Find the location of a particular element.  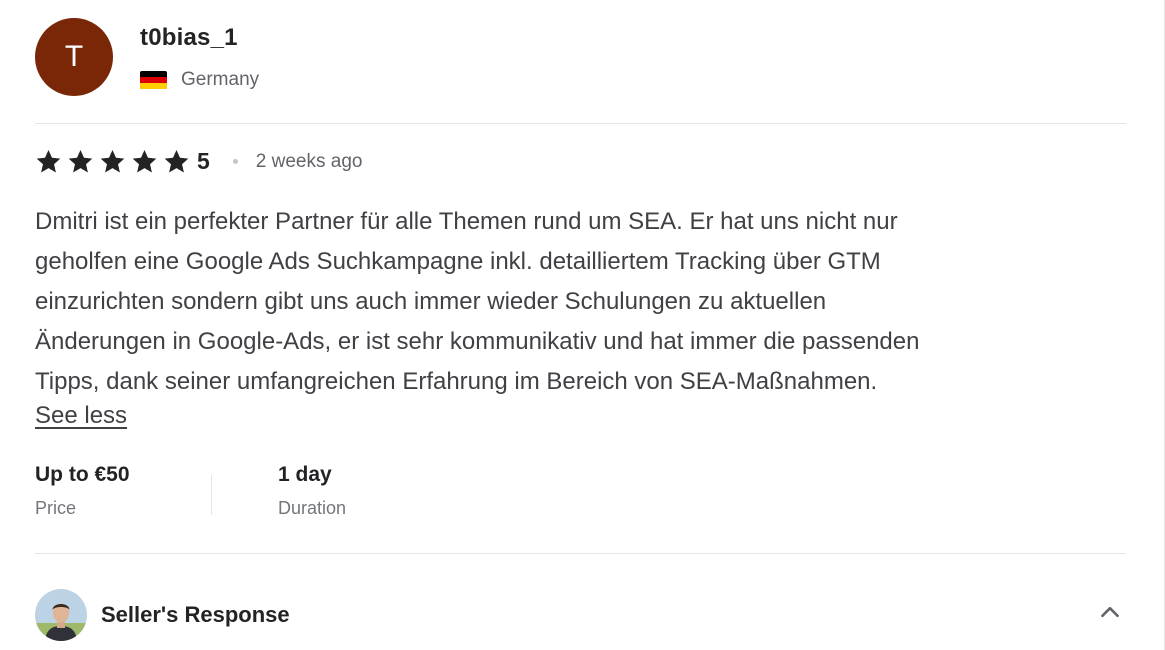

reviewer-username: t0bias_1 is located at coordinates (199, 38).